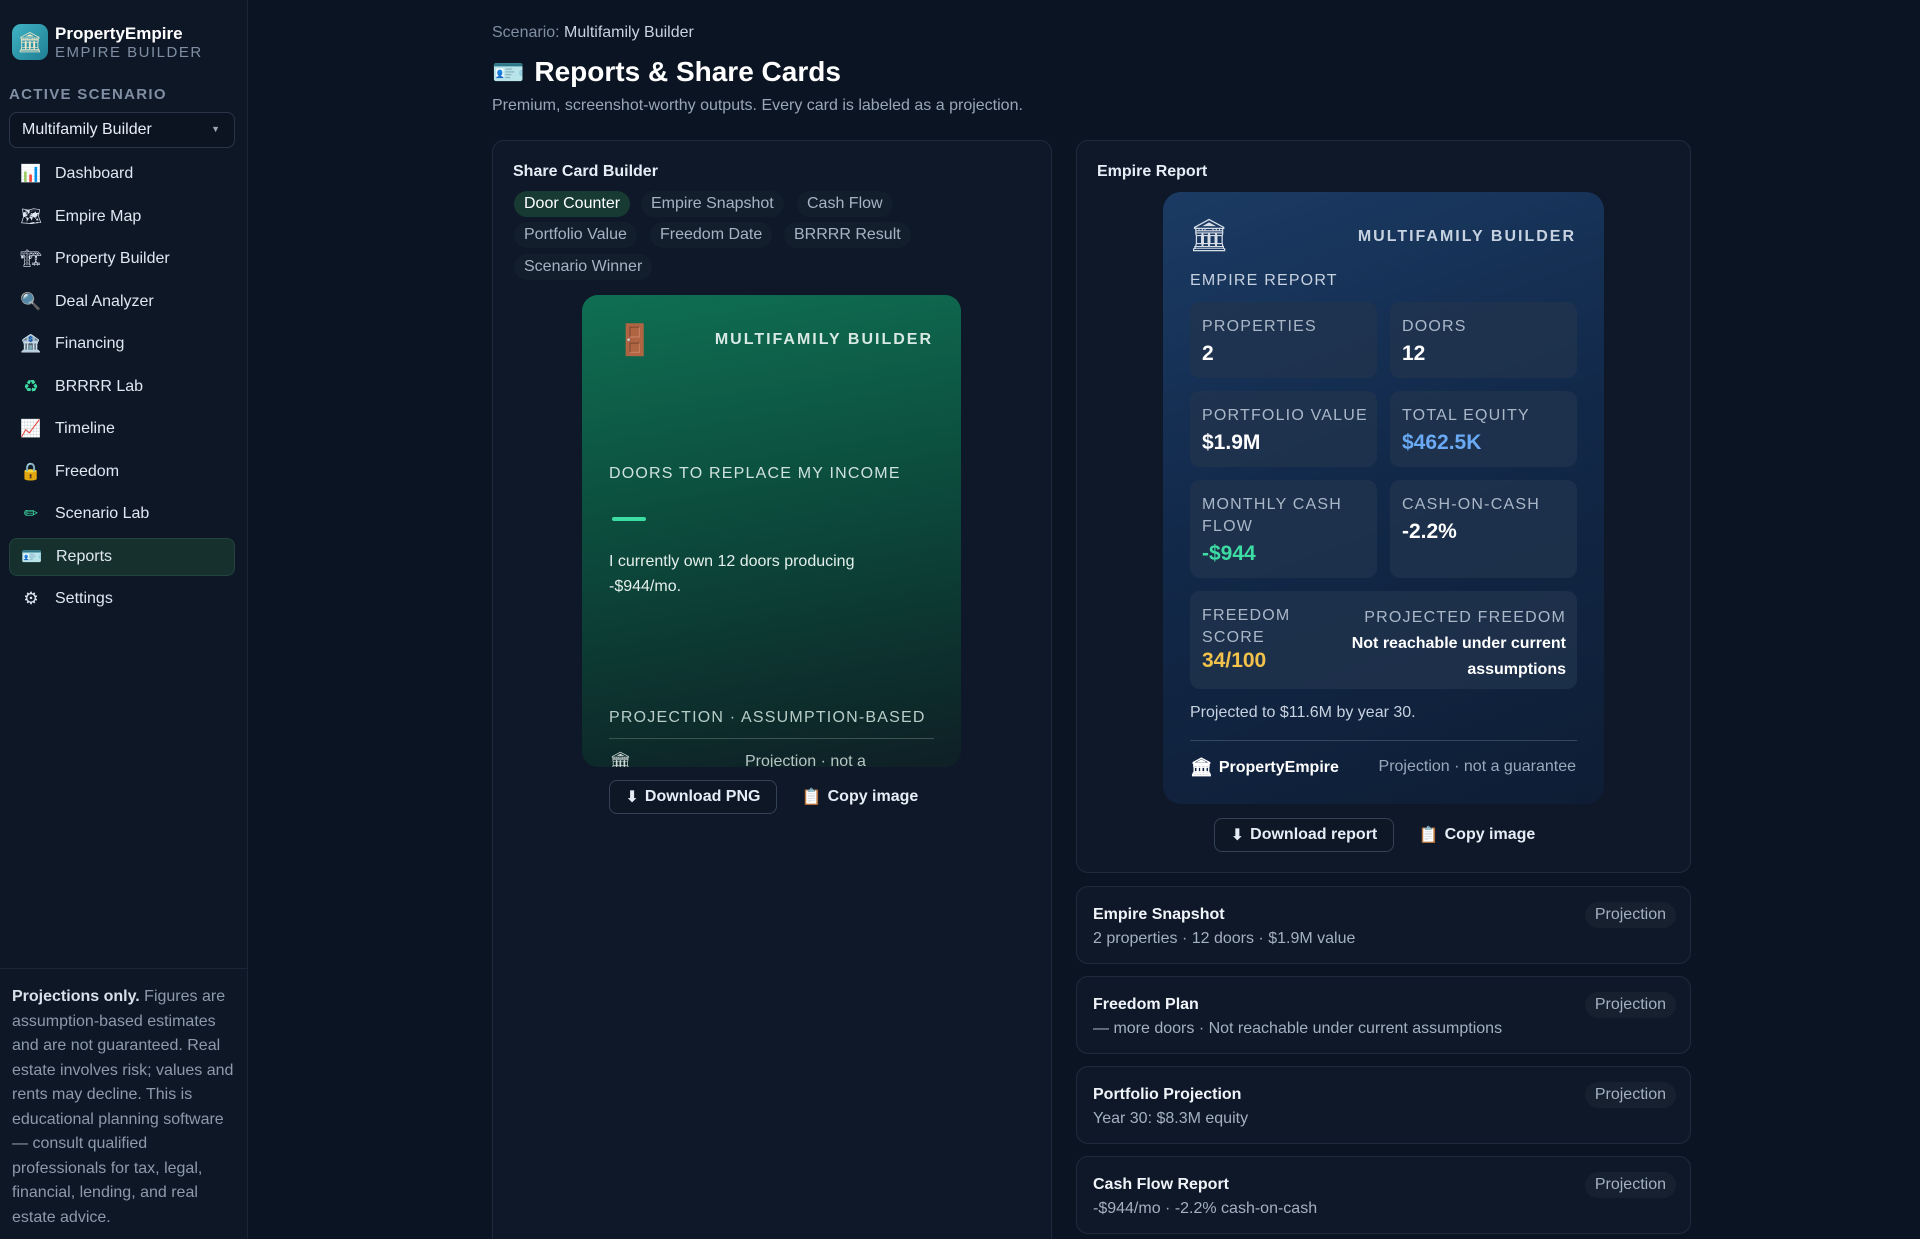  What do you see at coordinates (88, 94) in the screenshot?
I see `active-scenario-label: ACTIVE SCENARIO` at bounding box center [88, 94].